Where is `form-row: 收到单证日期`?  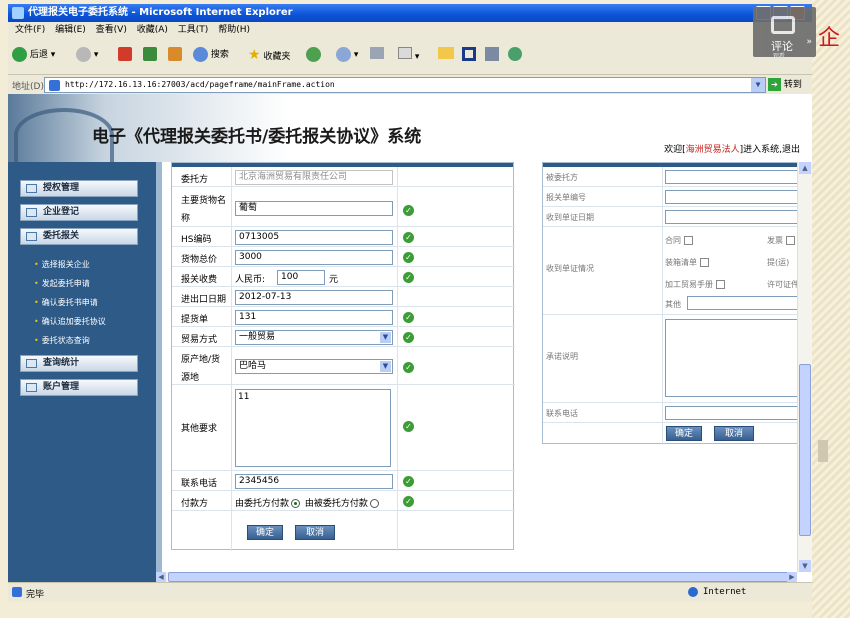 form-row: 收到单证日期 is located at coordinates (674, 217).